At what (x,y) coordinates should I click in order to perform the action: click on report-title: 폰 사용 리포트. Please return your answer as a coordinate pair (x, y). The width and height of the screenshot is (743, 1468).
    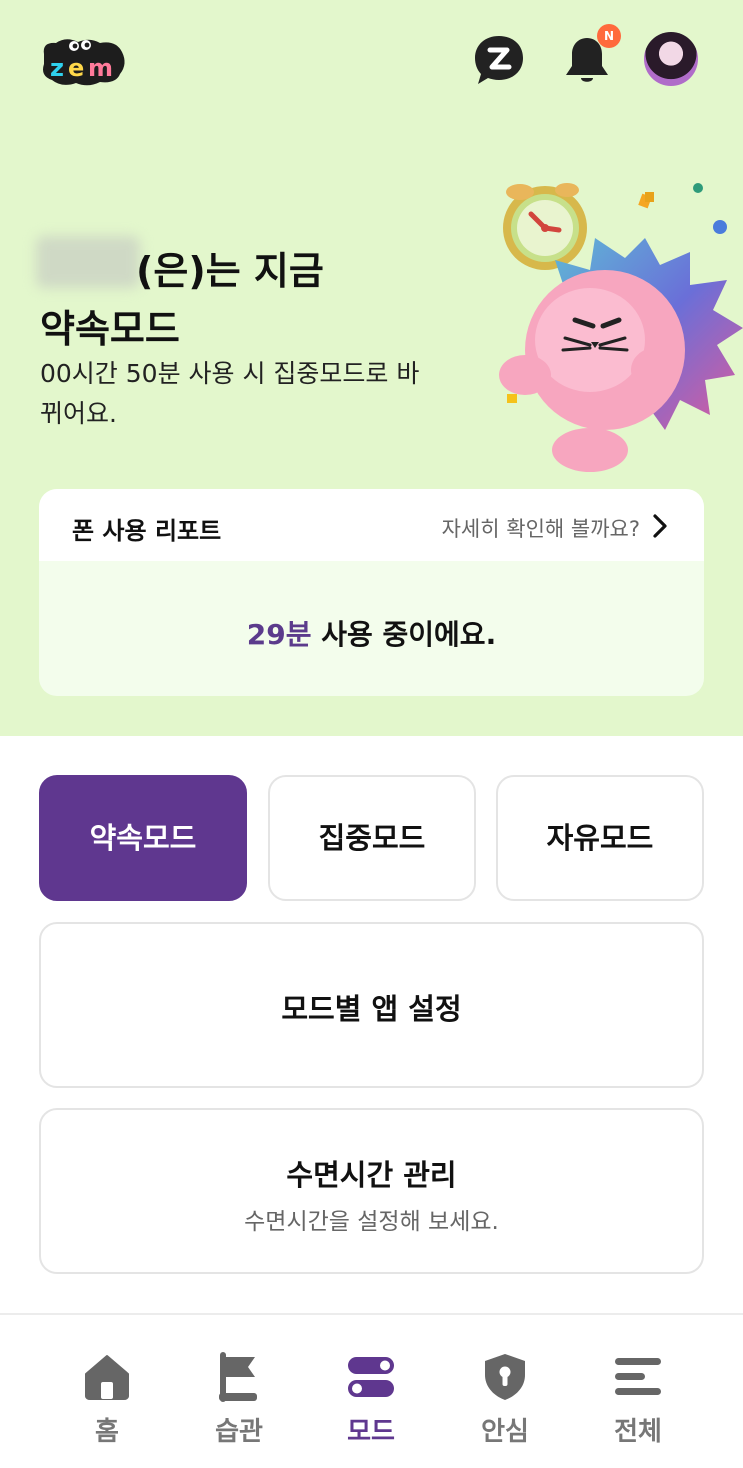
    Looking at the image, I should click on (147, 531).